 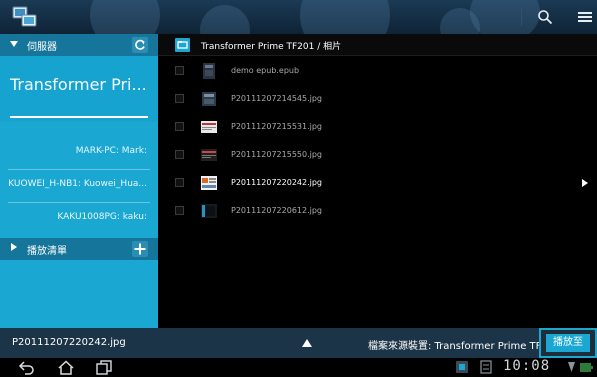 I want to click on device-item: KAKU1008PG: kaku:, so click(x=79, y=219).